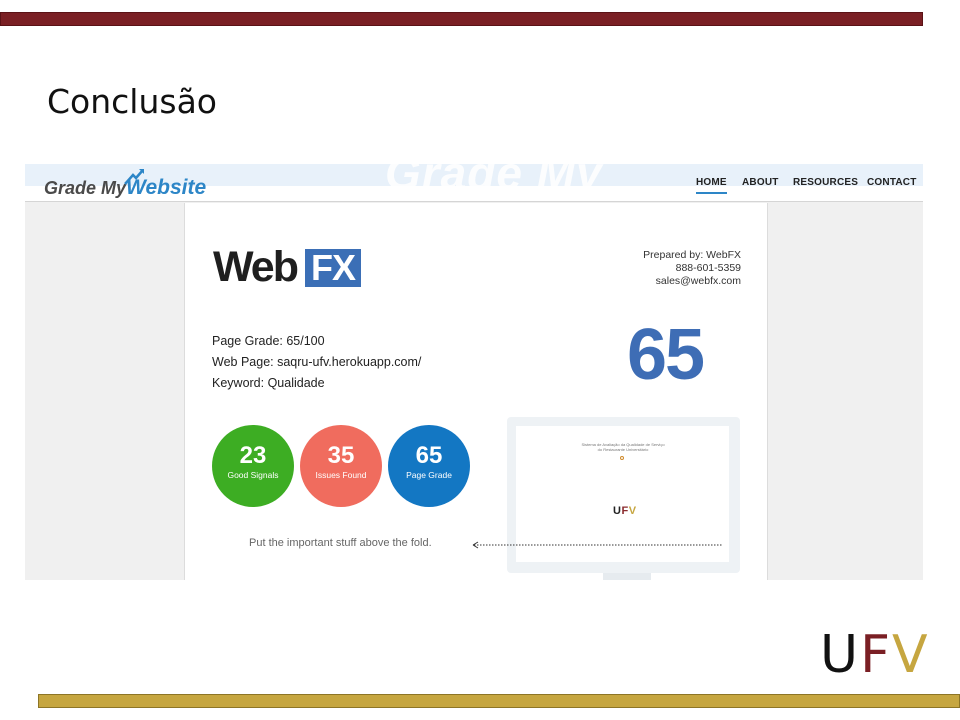 The image size is (960, 720). I want to click on issues-found-value: 35, so click(341, 455).